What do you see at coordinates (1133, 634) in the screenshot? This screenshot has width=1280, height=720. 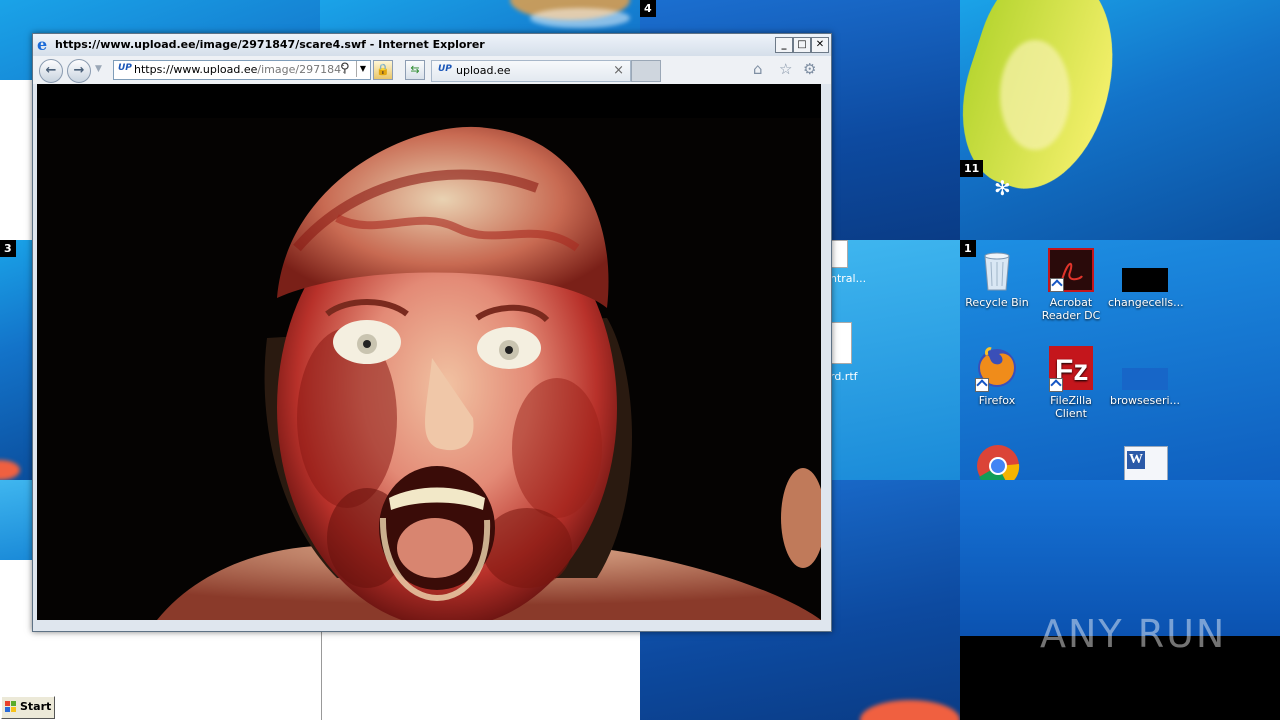 I see `anyrun-watermark: ANY RUN` at bounding box center [1133, 634].